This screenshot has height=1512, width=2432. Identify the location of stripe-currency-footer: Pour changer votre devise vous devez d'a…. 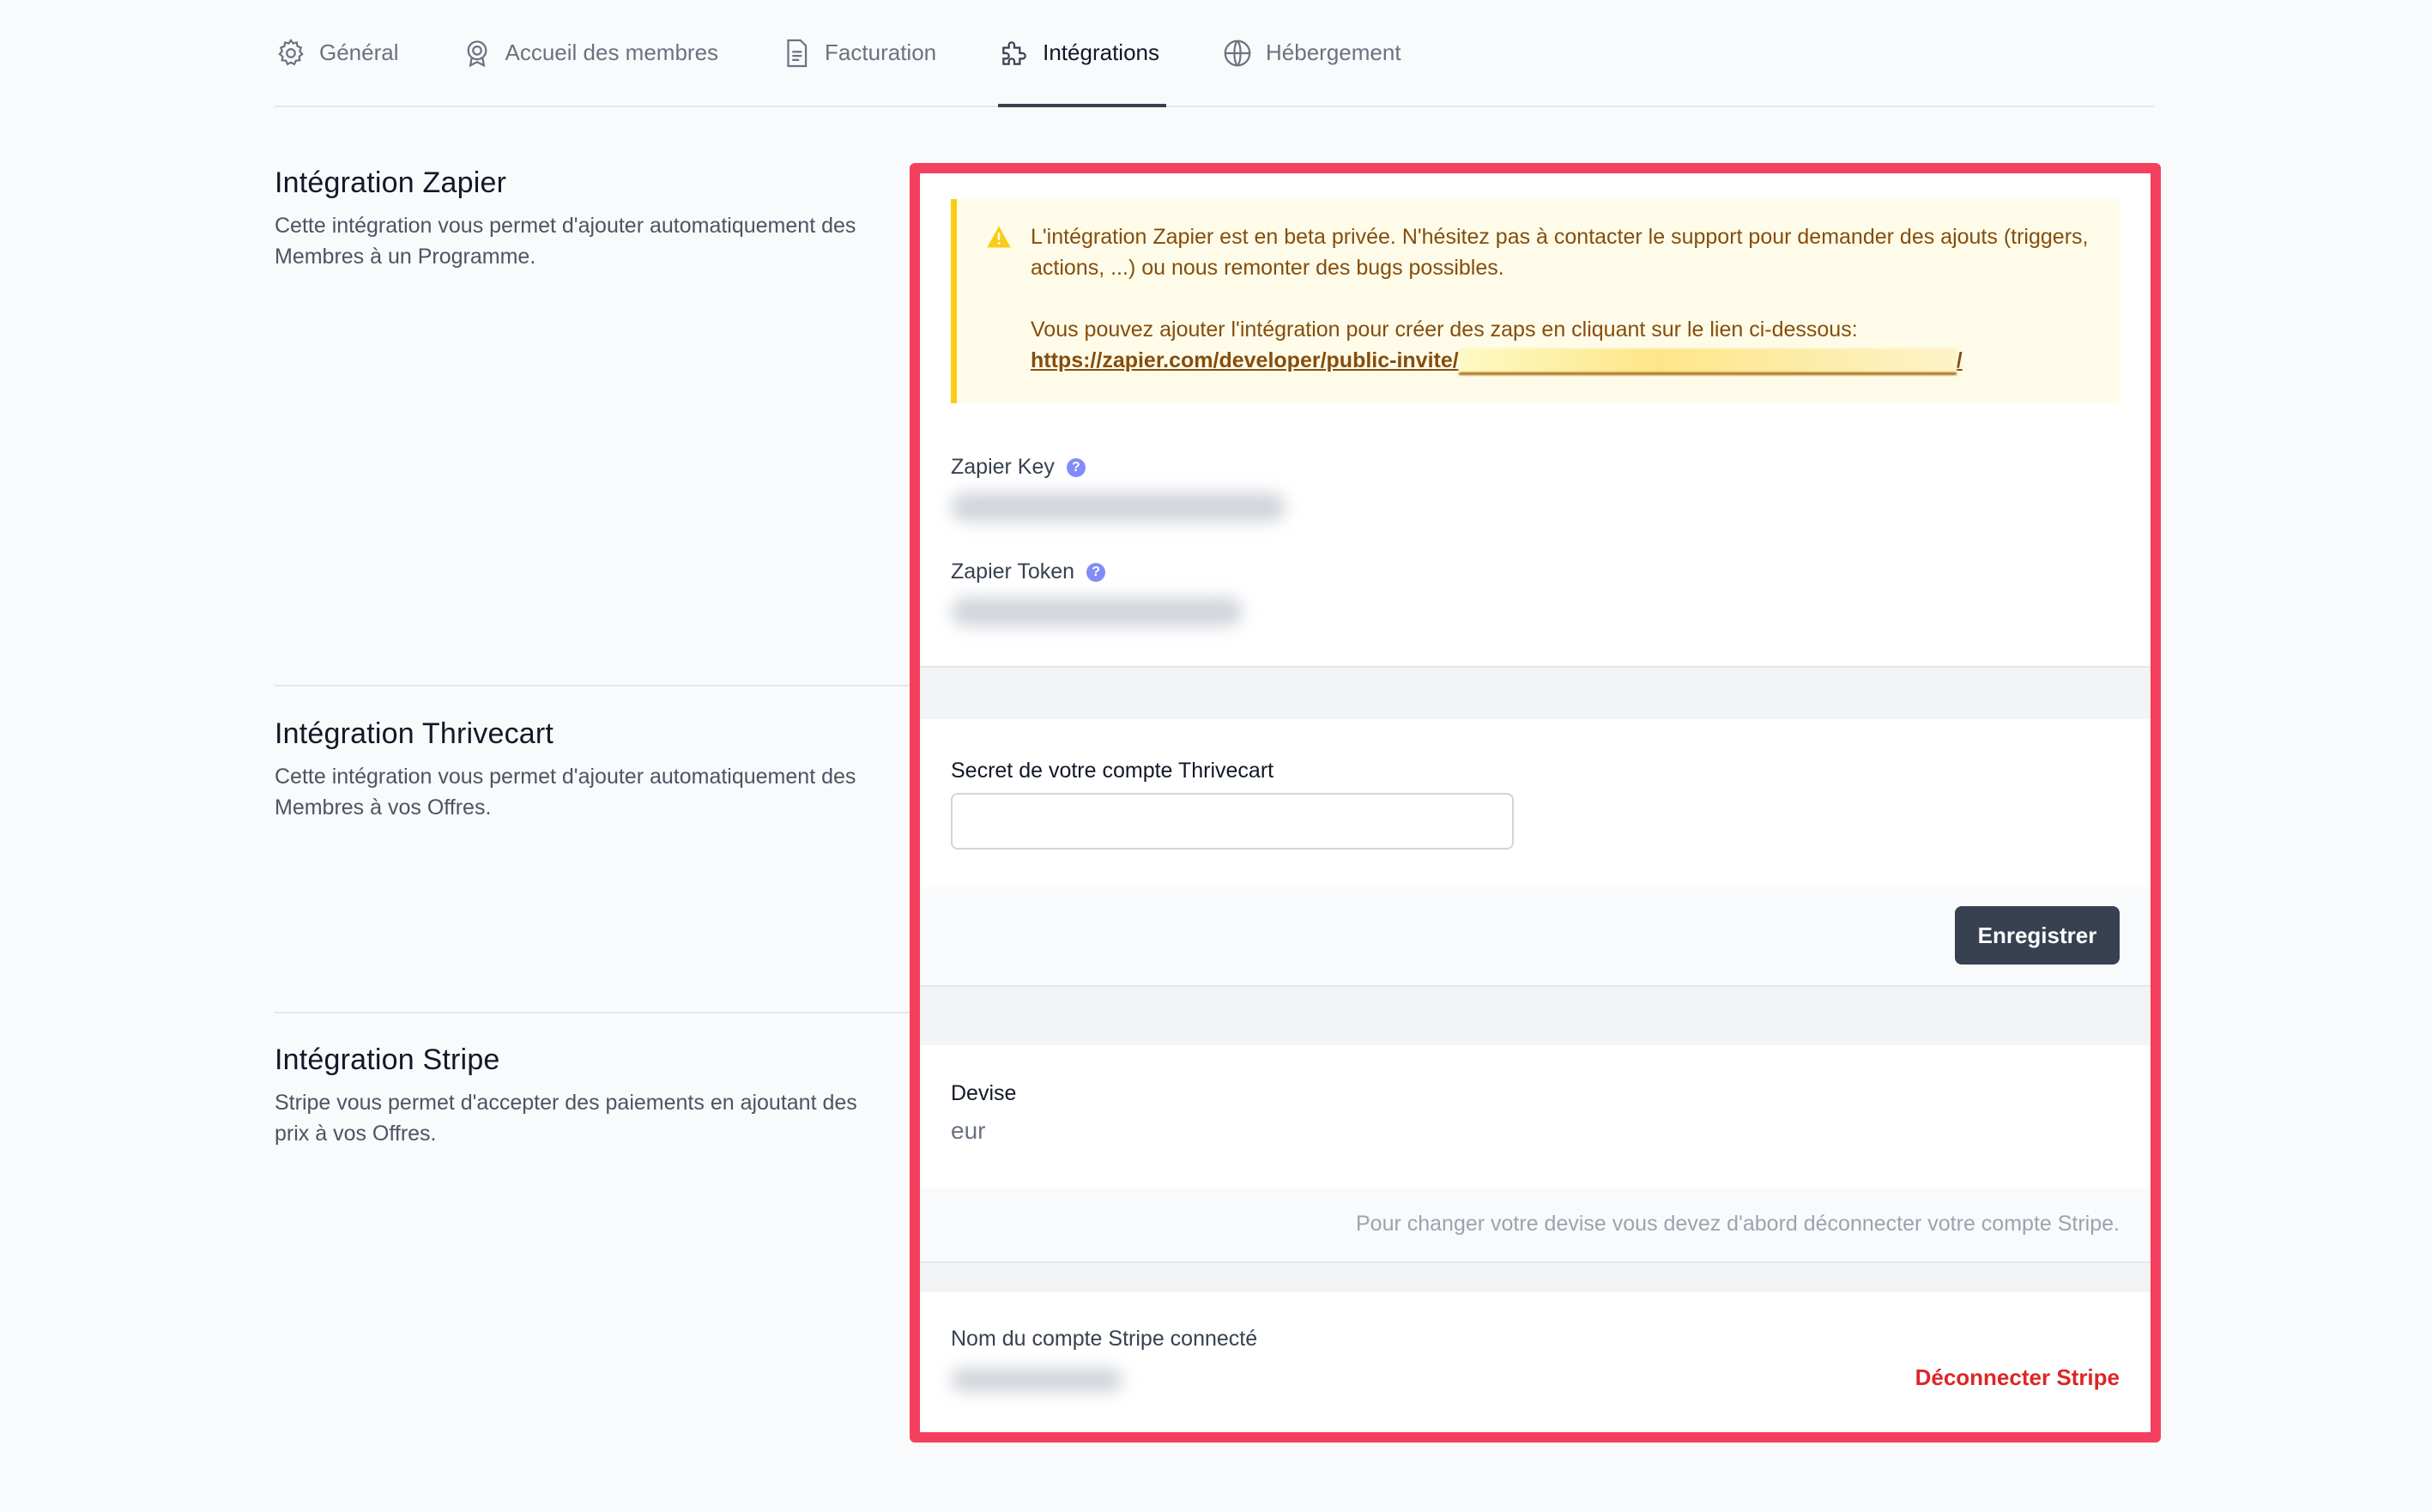
(1536, 1225).